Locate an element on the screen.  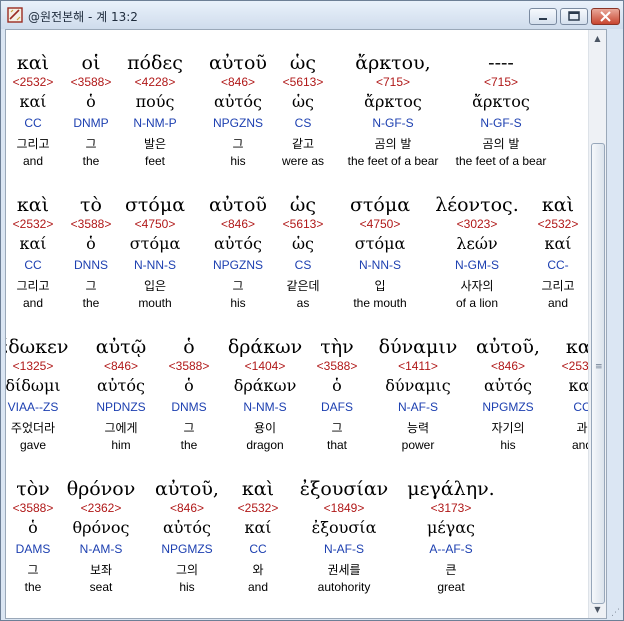
word-num: <3173> is located at coordinates (451, 508).